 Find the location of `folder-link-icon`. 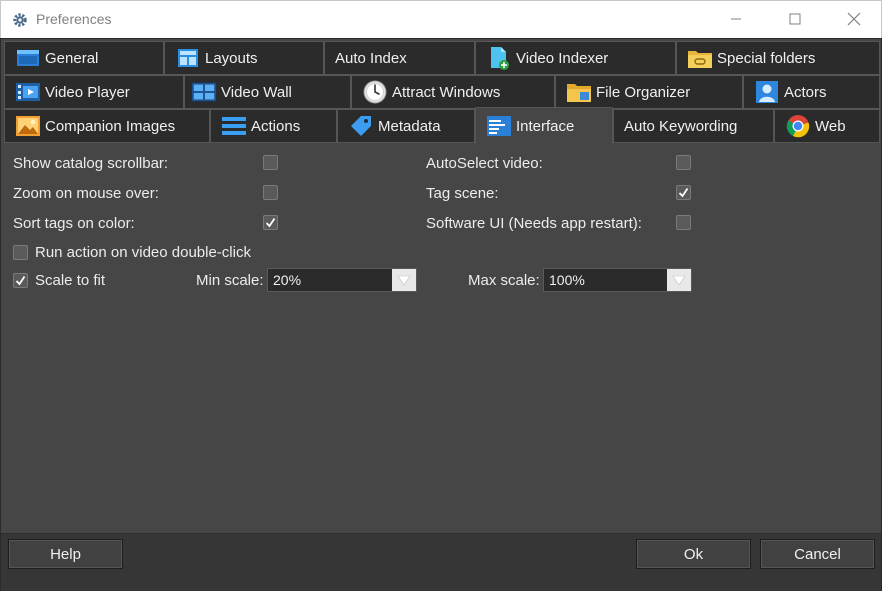

folder-link-icon is located at coordinates (700, 58).